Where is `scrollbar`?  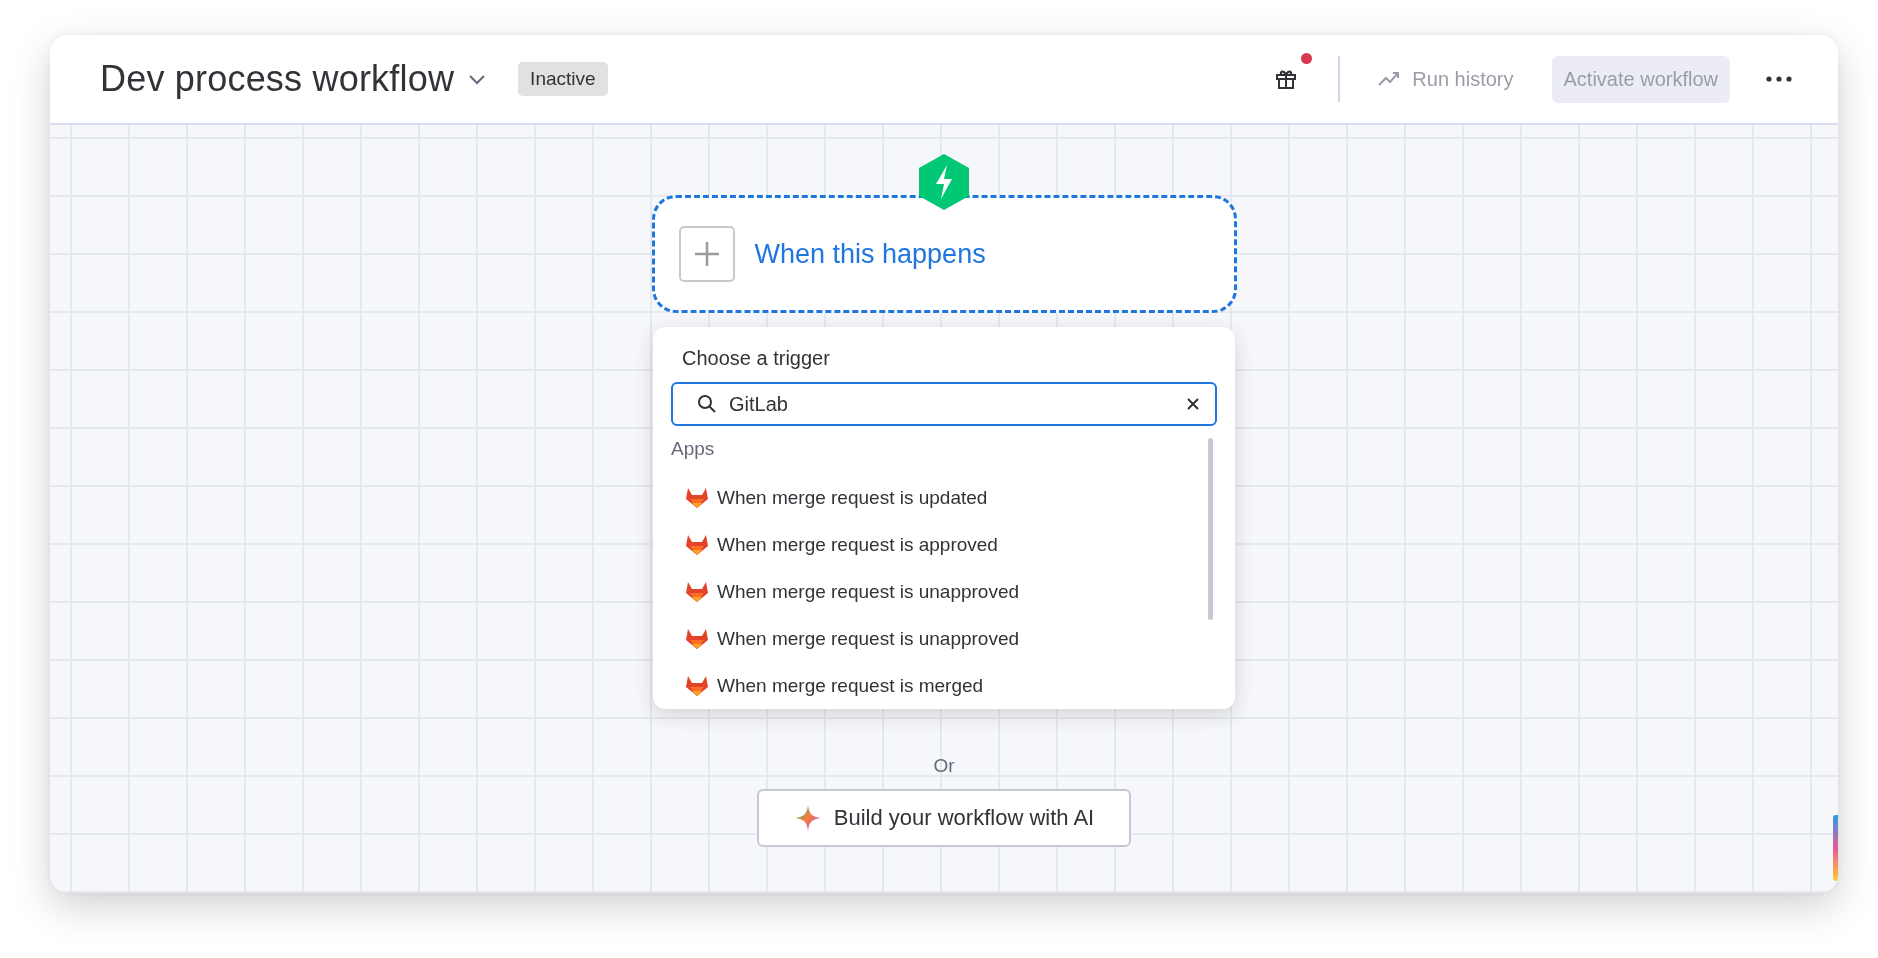 scrollbar is located at coordinates (1210, 529).